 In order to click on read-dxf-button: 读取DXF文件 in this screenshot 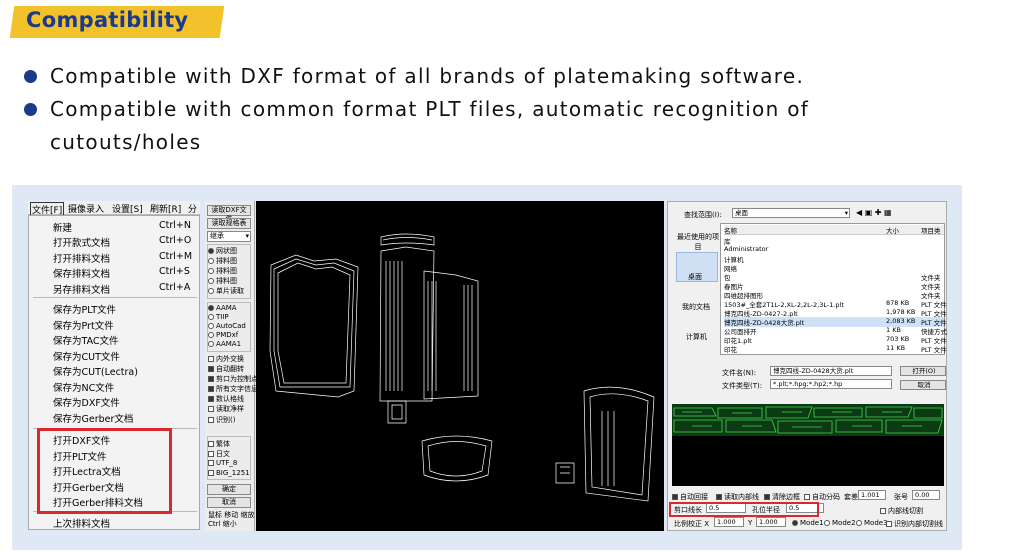, I will do `click(229, 214)`.